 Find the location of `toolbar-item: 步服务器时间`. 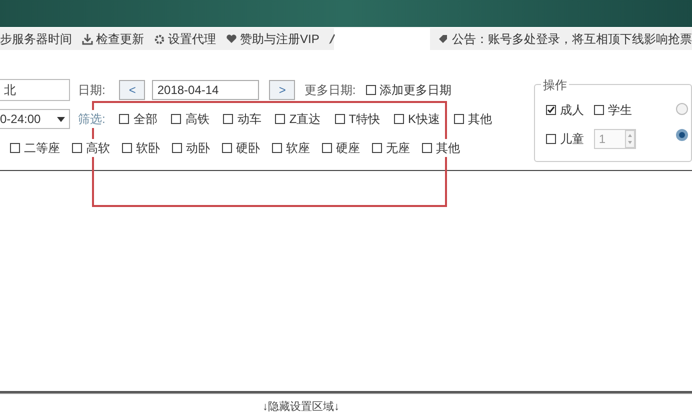

toolbar-item: 步服务器时间 is located at coordinates (36, 39).